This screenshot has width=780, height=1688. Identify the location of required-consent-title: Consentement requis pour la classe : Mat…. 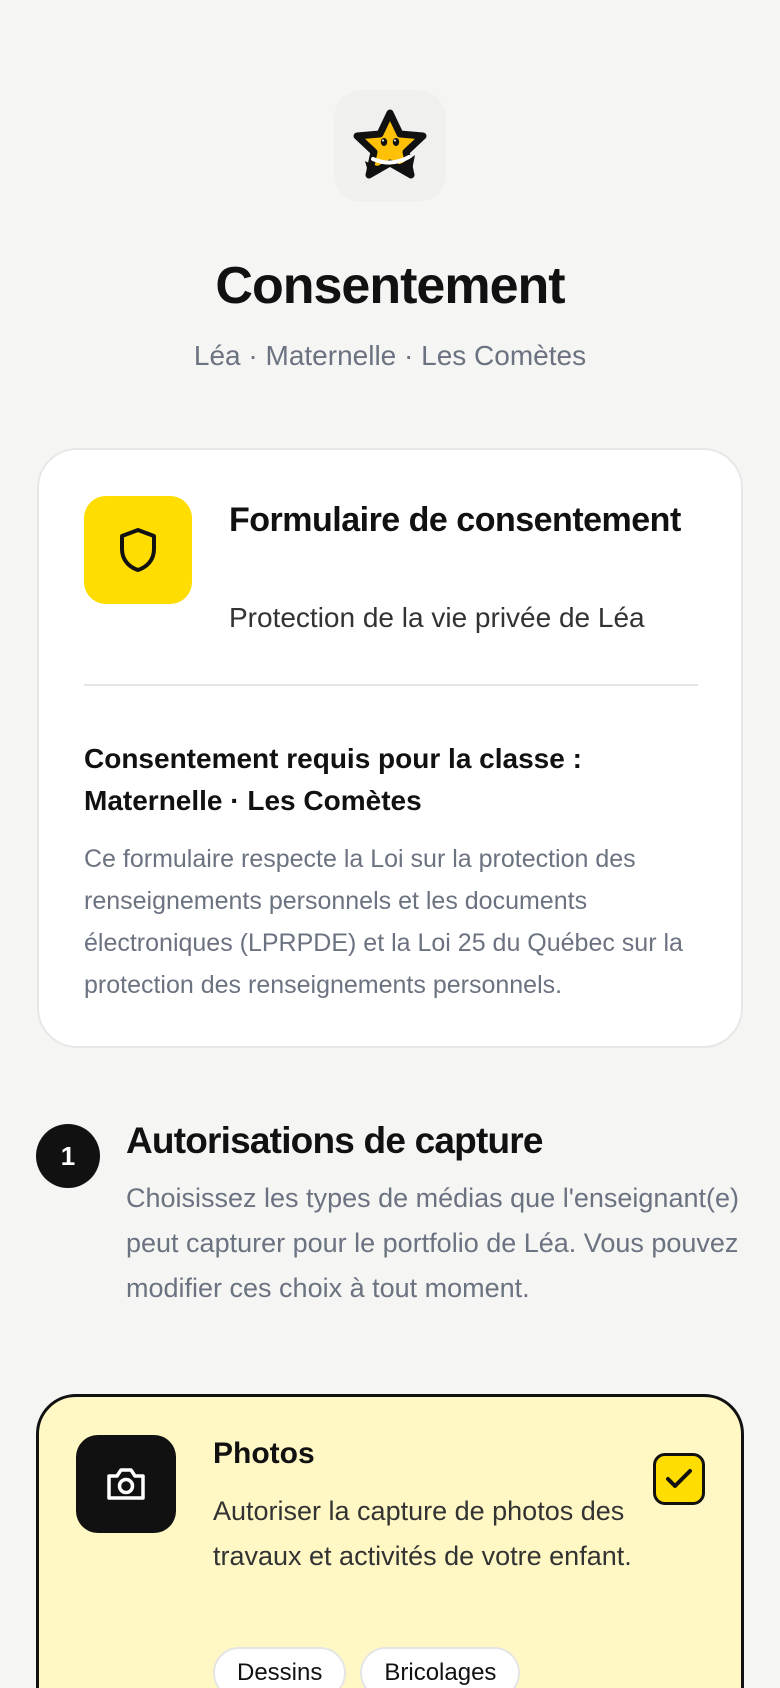
(333, 779).